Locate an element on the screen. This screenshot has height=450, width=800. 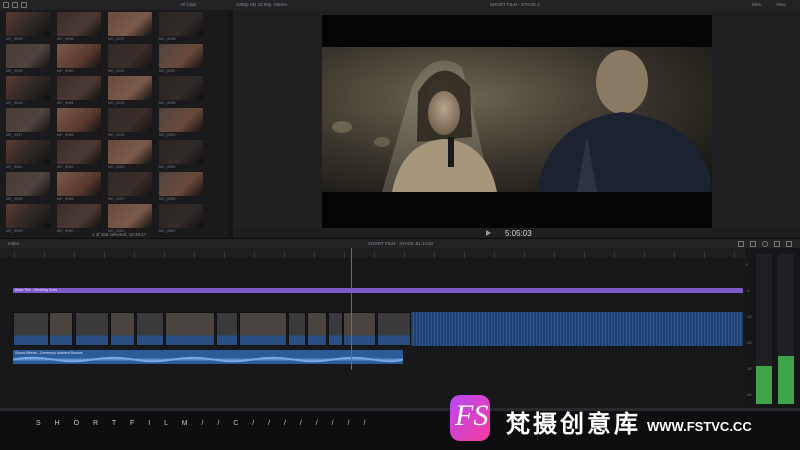
clip-name: MC_0046 is located at coordinates (167, 103).